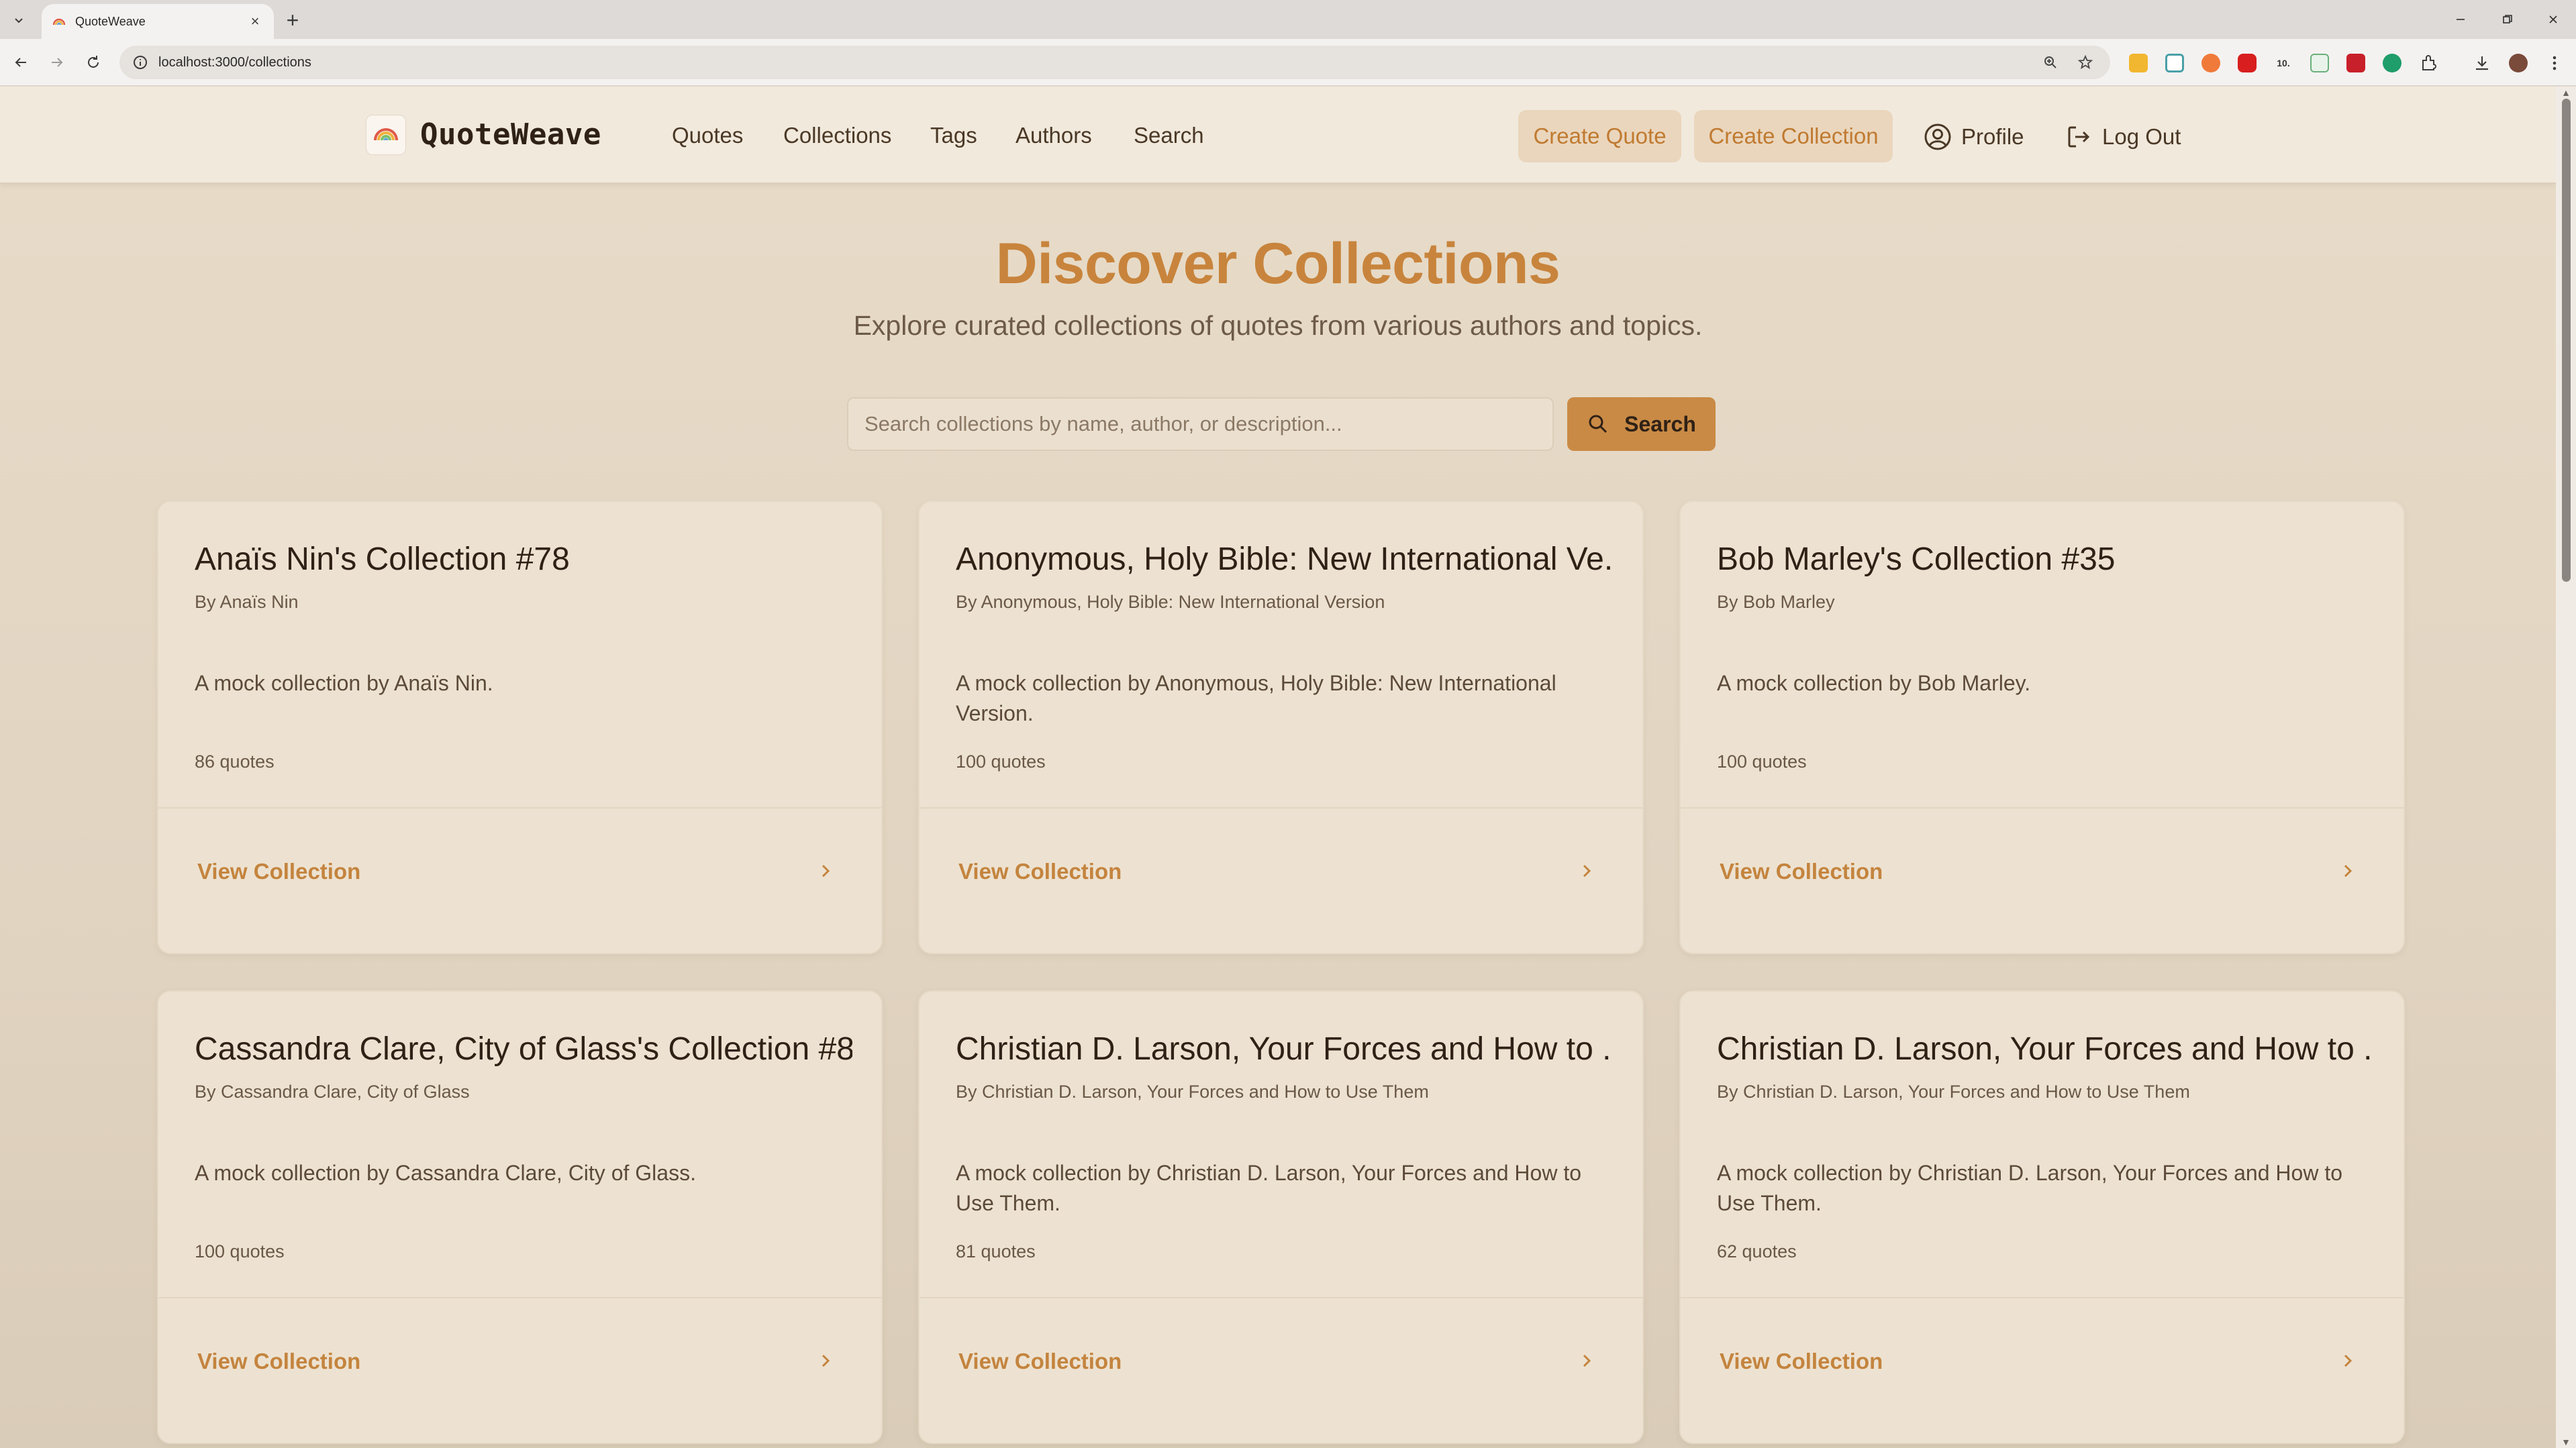 This screenshot has height=1448, width=2576. What do you see at coordinates (1793, 136) in the screenshot?
I see `create-collection-button: Create Collection` at bounding box center [1793, 136].